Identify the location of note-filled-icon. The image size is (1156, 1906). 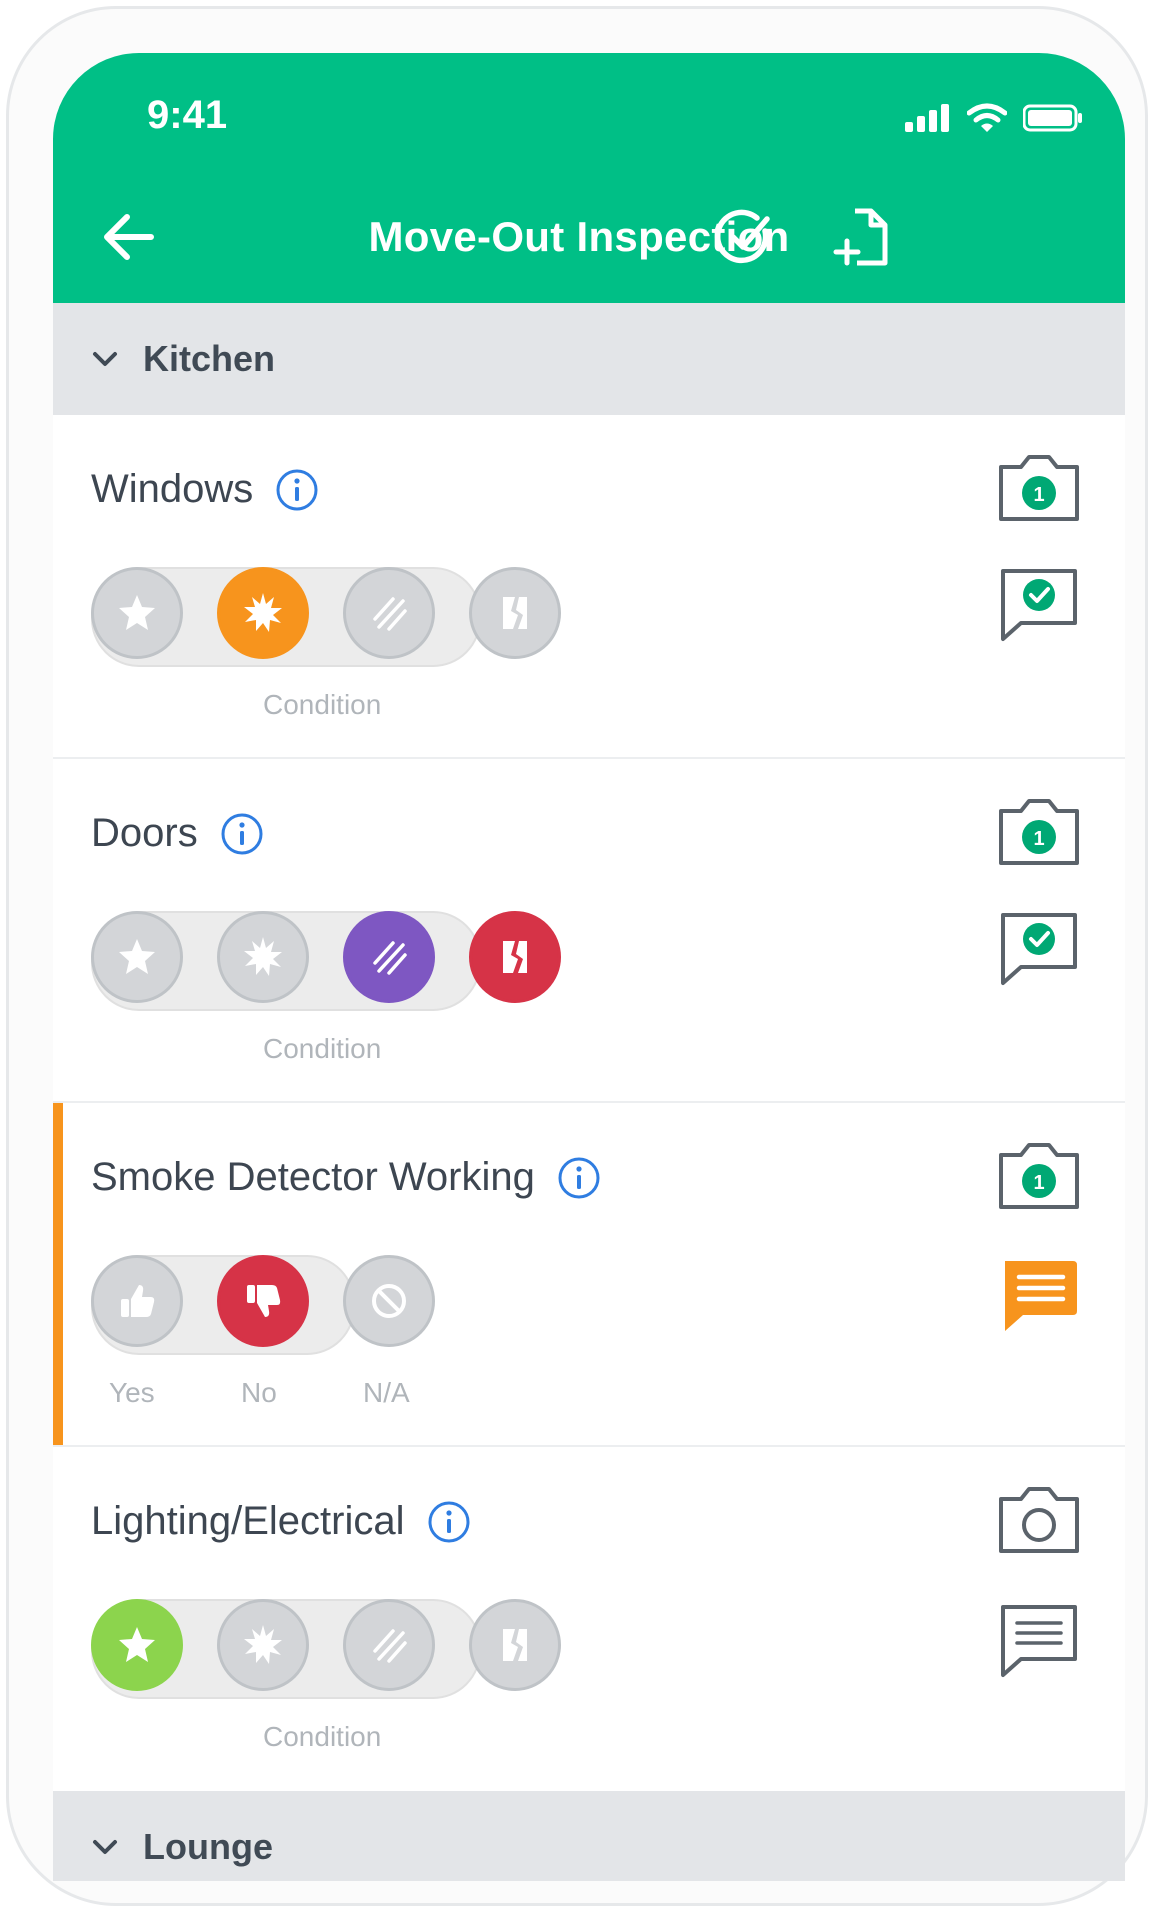
(1041, 1296).